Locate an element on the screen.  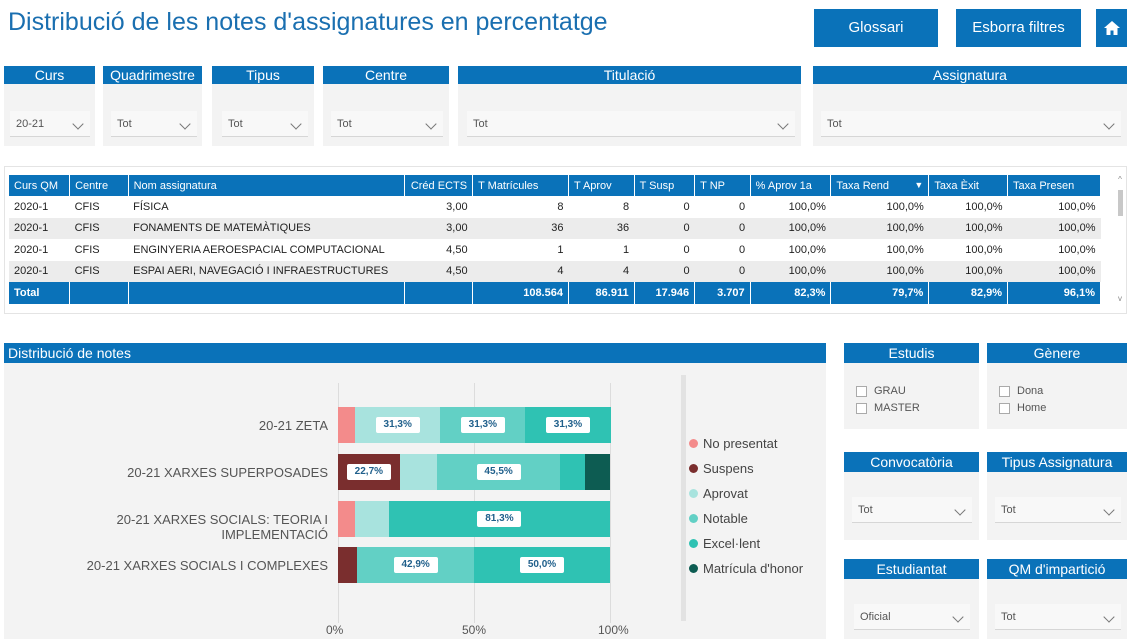
filter-tipus-assignatura: Tipus Assignatura Tot is located at coordinates (1057, 496).